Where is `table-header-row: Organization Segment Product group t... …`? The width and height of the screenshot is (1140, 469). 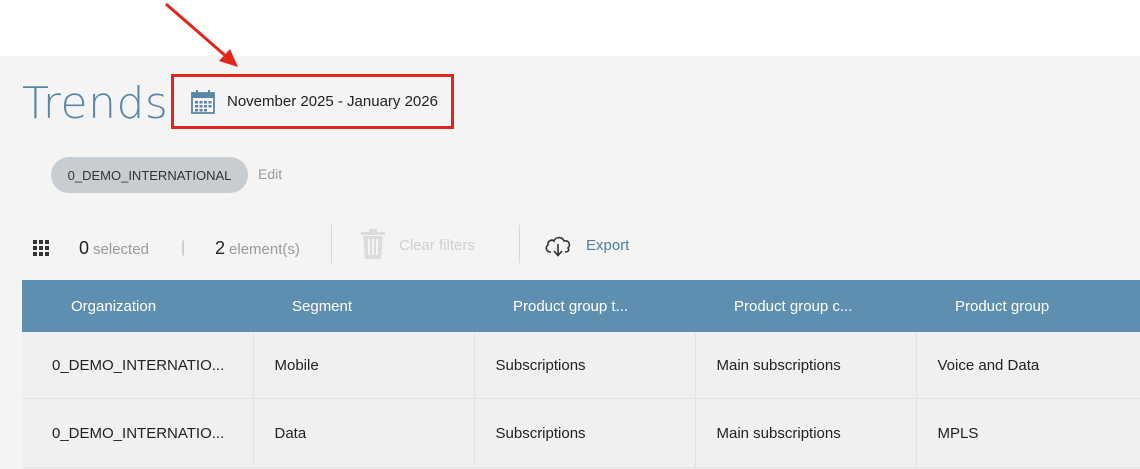 table-header-row: Organization Segment Product group t... … is located at coordinates (581, 306).